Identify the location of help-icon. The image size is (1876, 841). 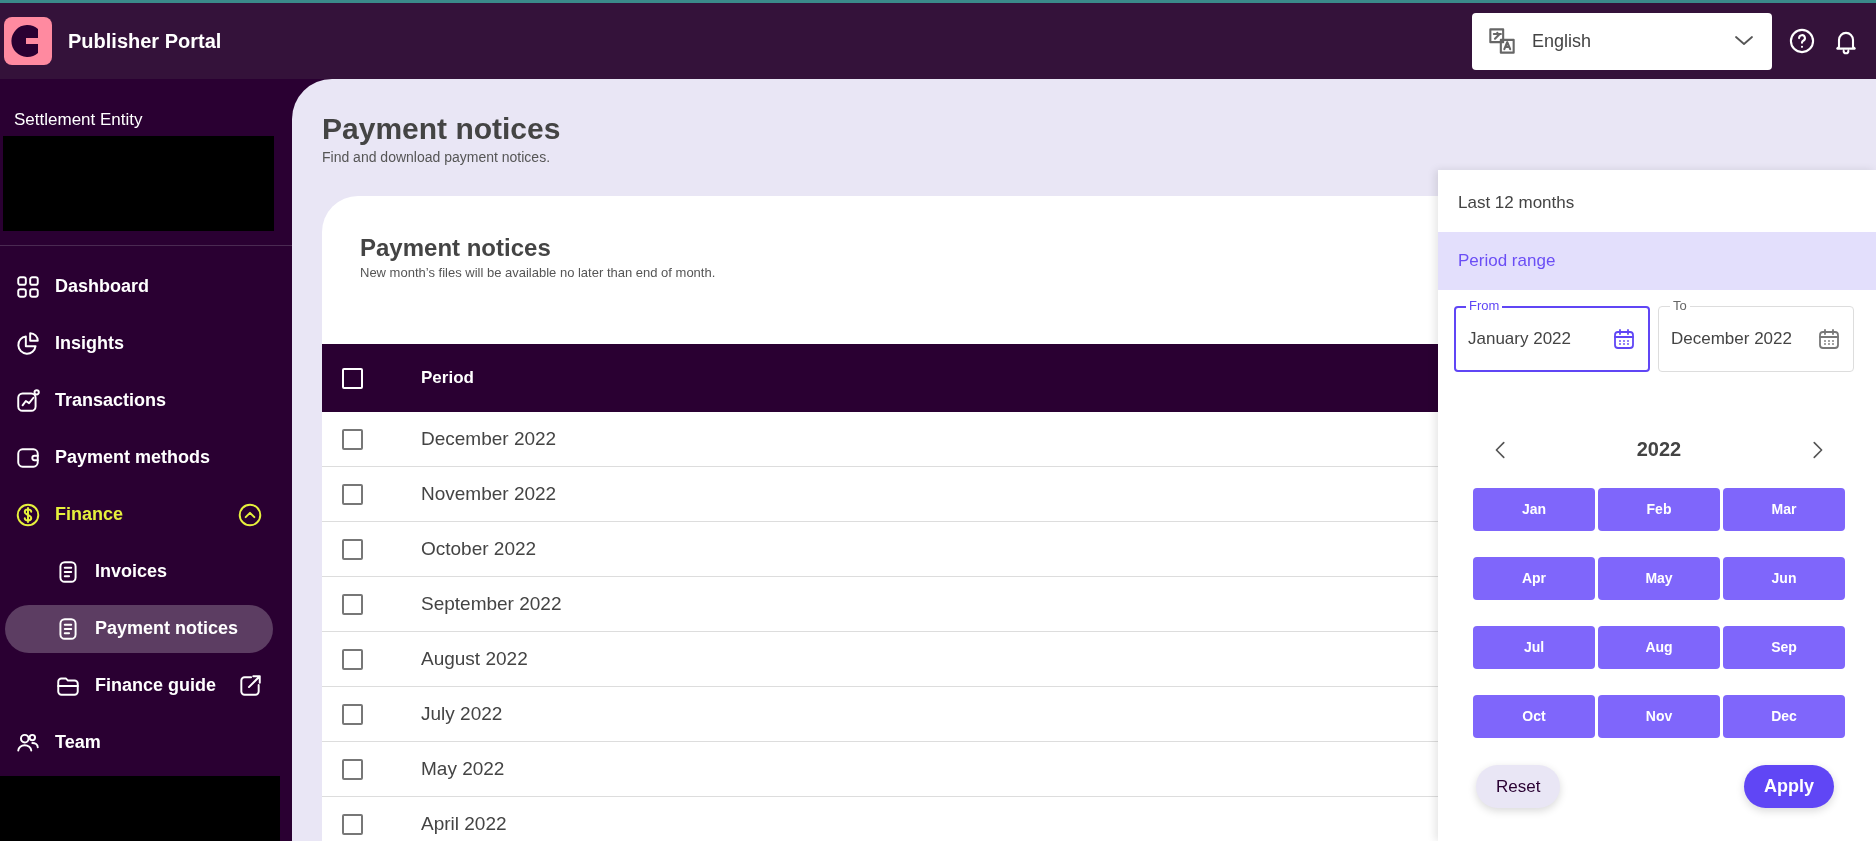
(1802, 41).